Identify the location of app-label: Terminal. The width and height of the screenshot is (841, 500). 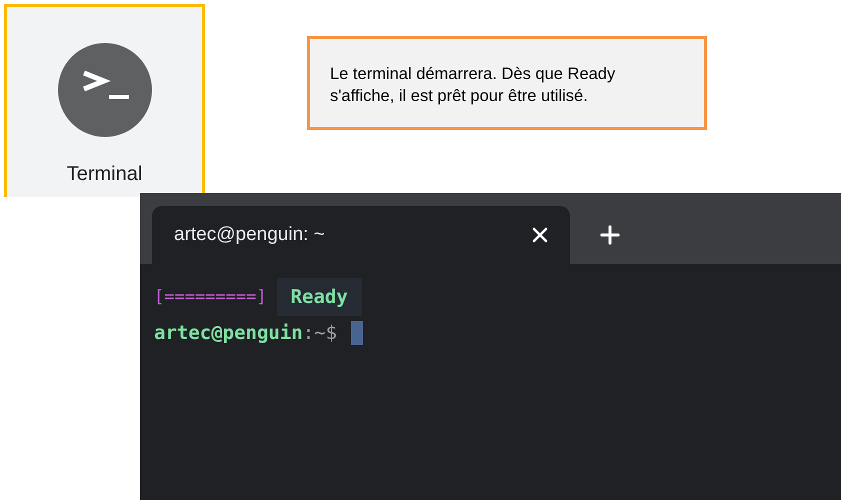
(104, 174).